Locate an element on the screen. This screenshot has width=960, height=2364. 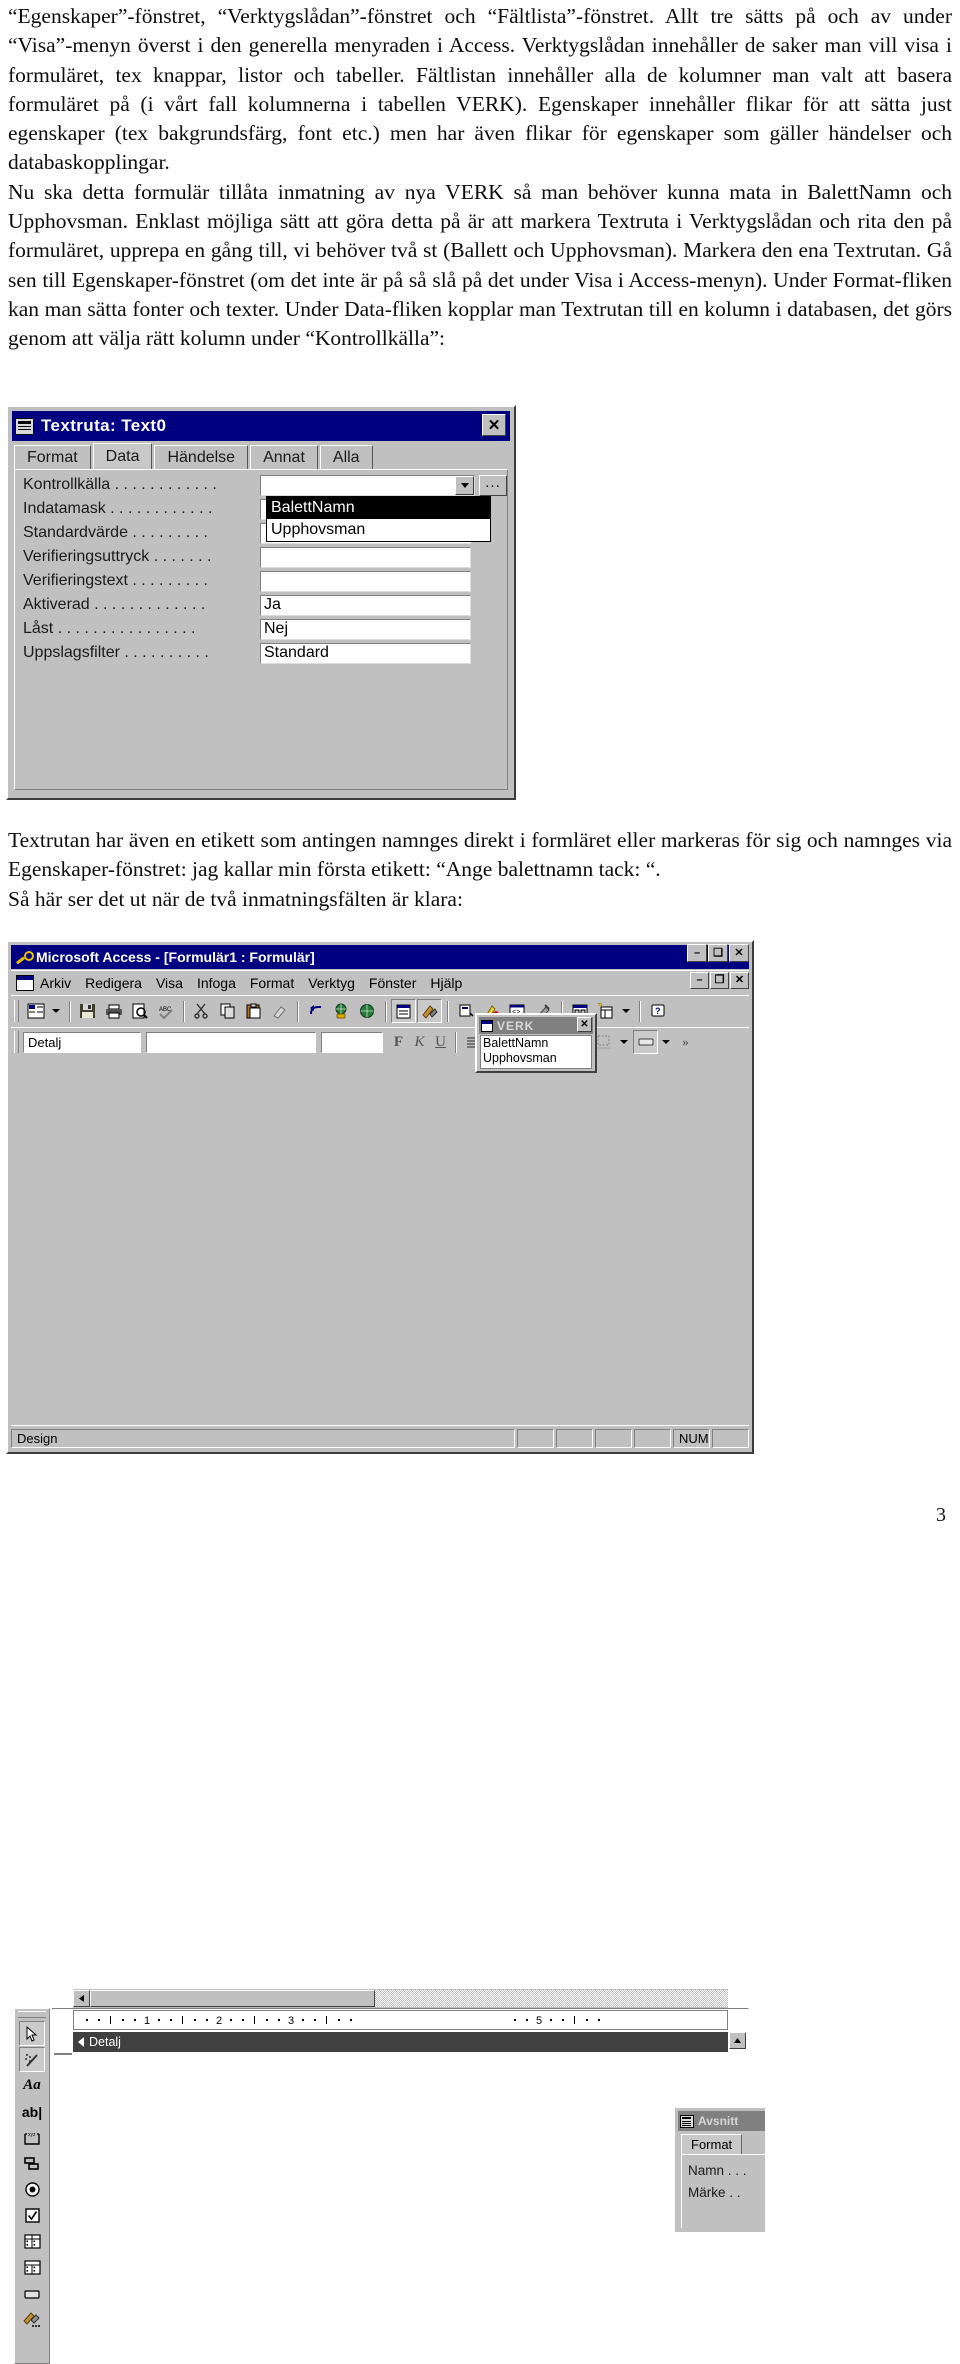
new-object-dropdown-arrow-icon is located at coordinates (625, 1011).